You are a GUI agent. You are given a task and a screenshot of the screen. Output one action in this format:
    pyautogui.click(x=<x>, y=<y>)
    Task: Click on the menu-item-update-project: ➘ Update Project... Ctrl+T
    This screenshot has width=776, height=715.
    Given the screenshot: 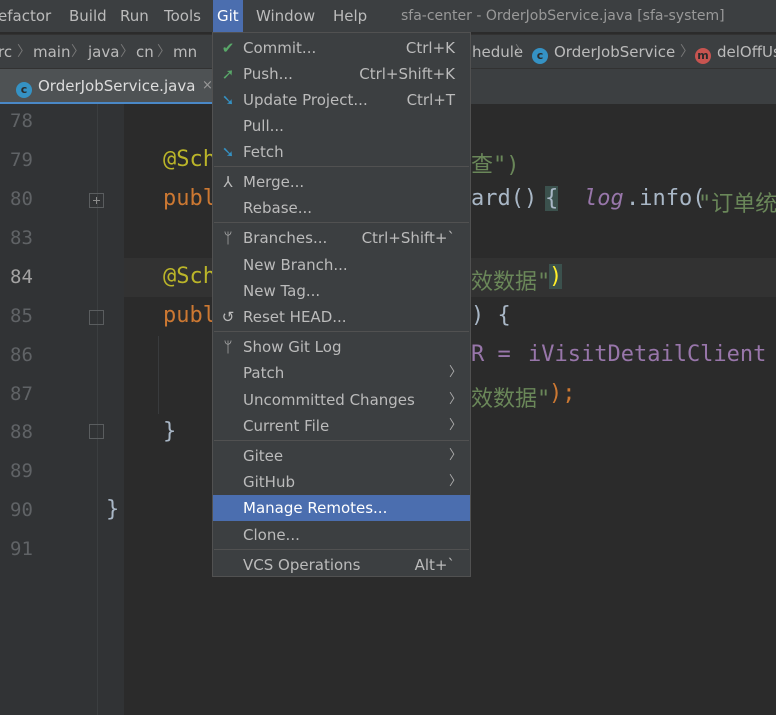 What is the action you would take?
    pyautogui.click(x=341, y=100)
    